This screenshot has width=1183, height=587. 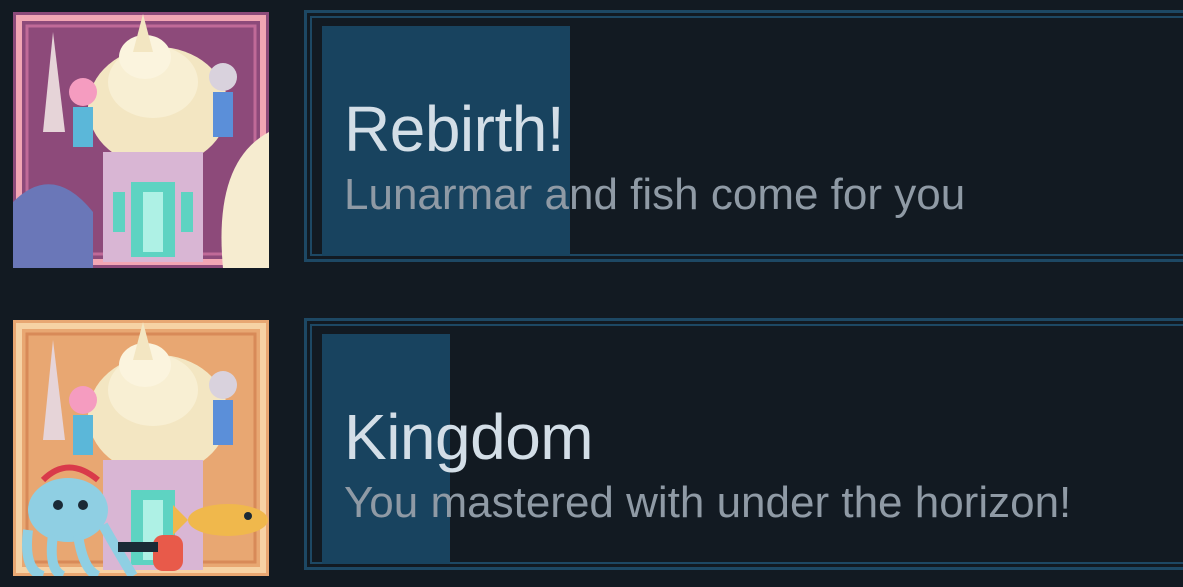 I want to click on achievement-description: You mastered with under the horizon!, so click(x=708, y=502).